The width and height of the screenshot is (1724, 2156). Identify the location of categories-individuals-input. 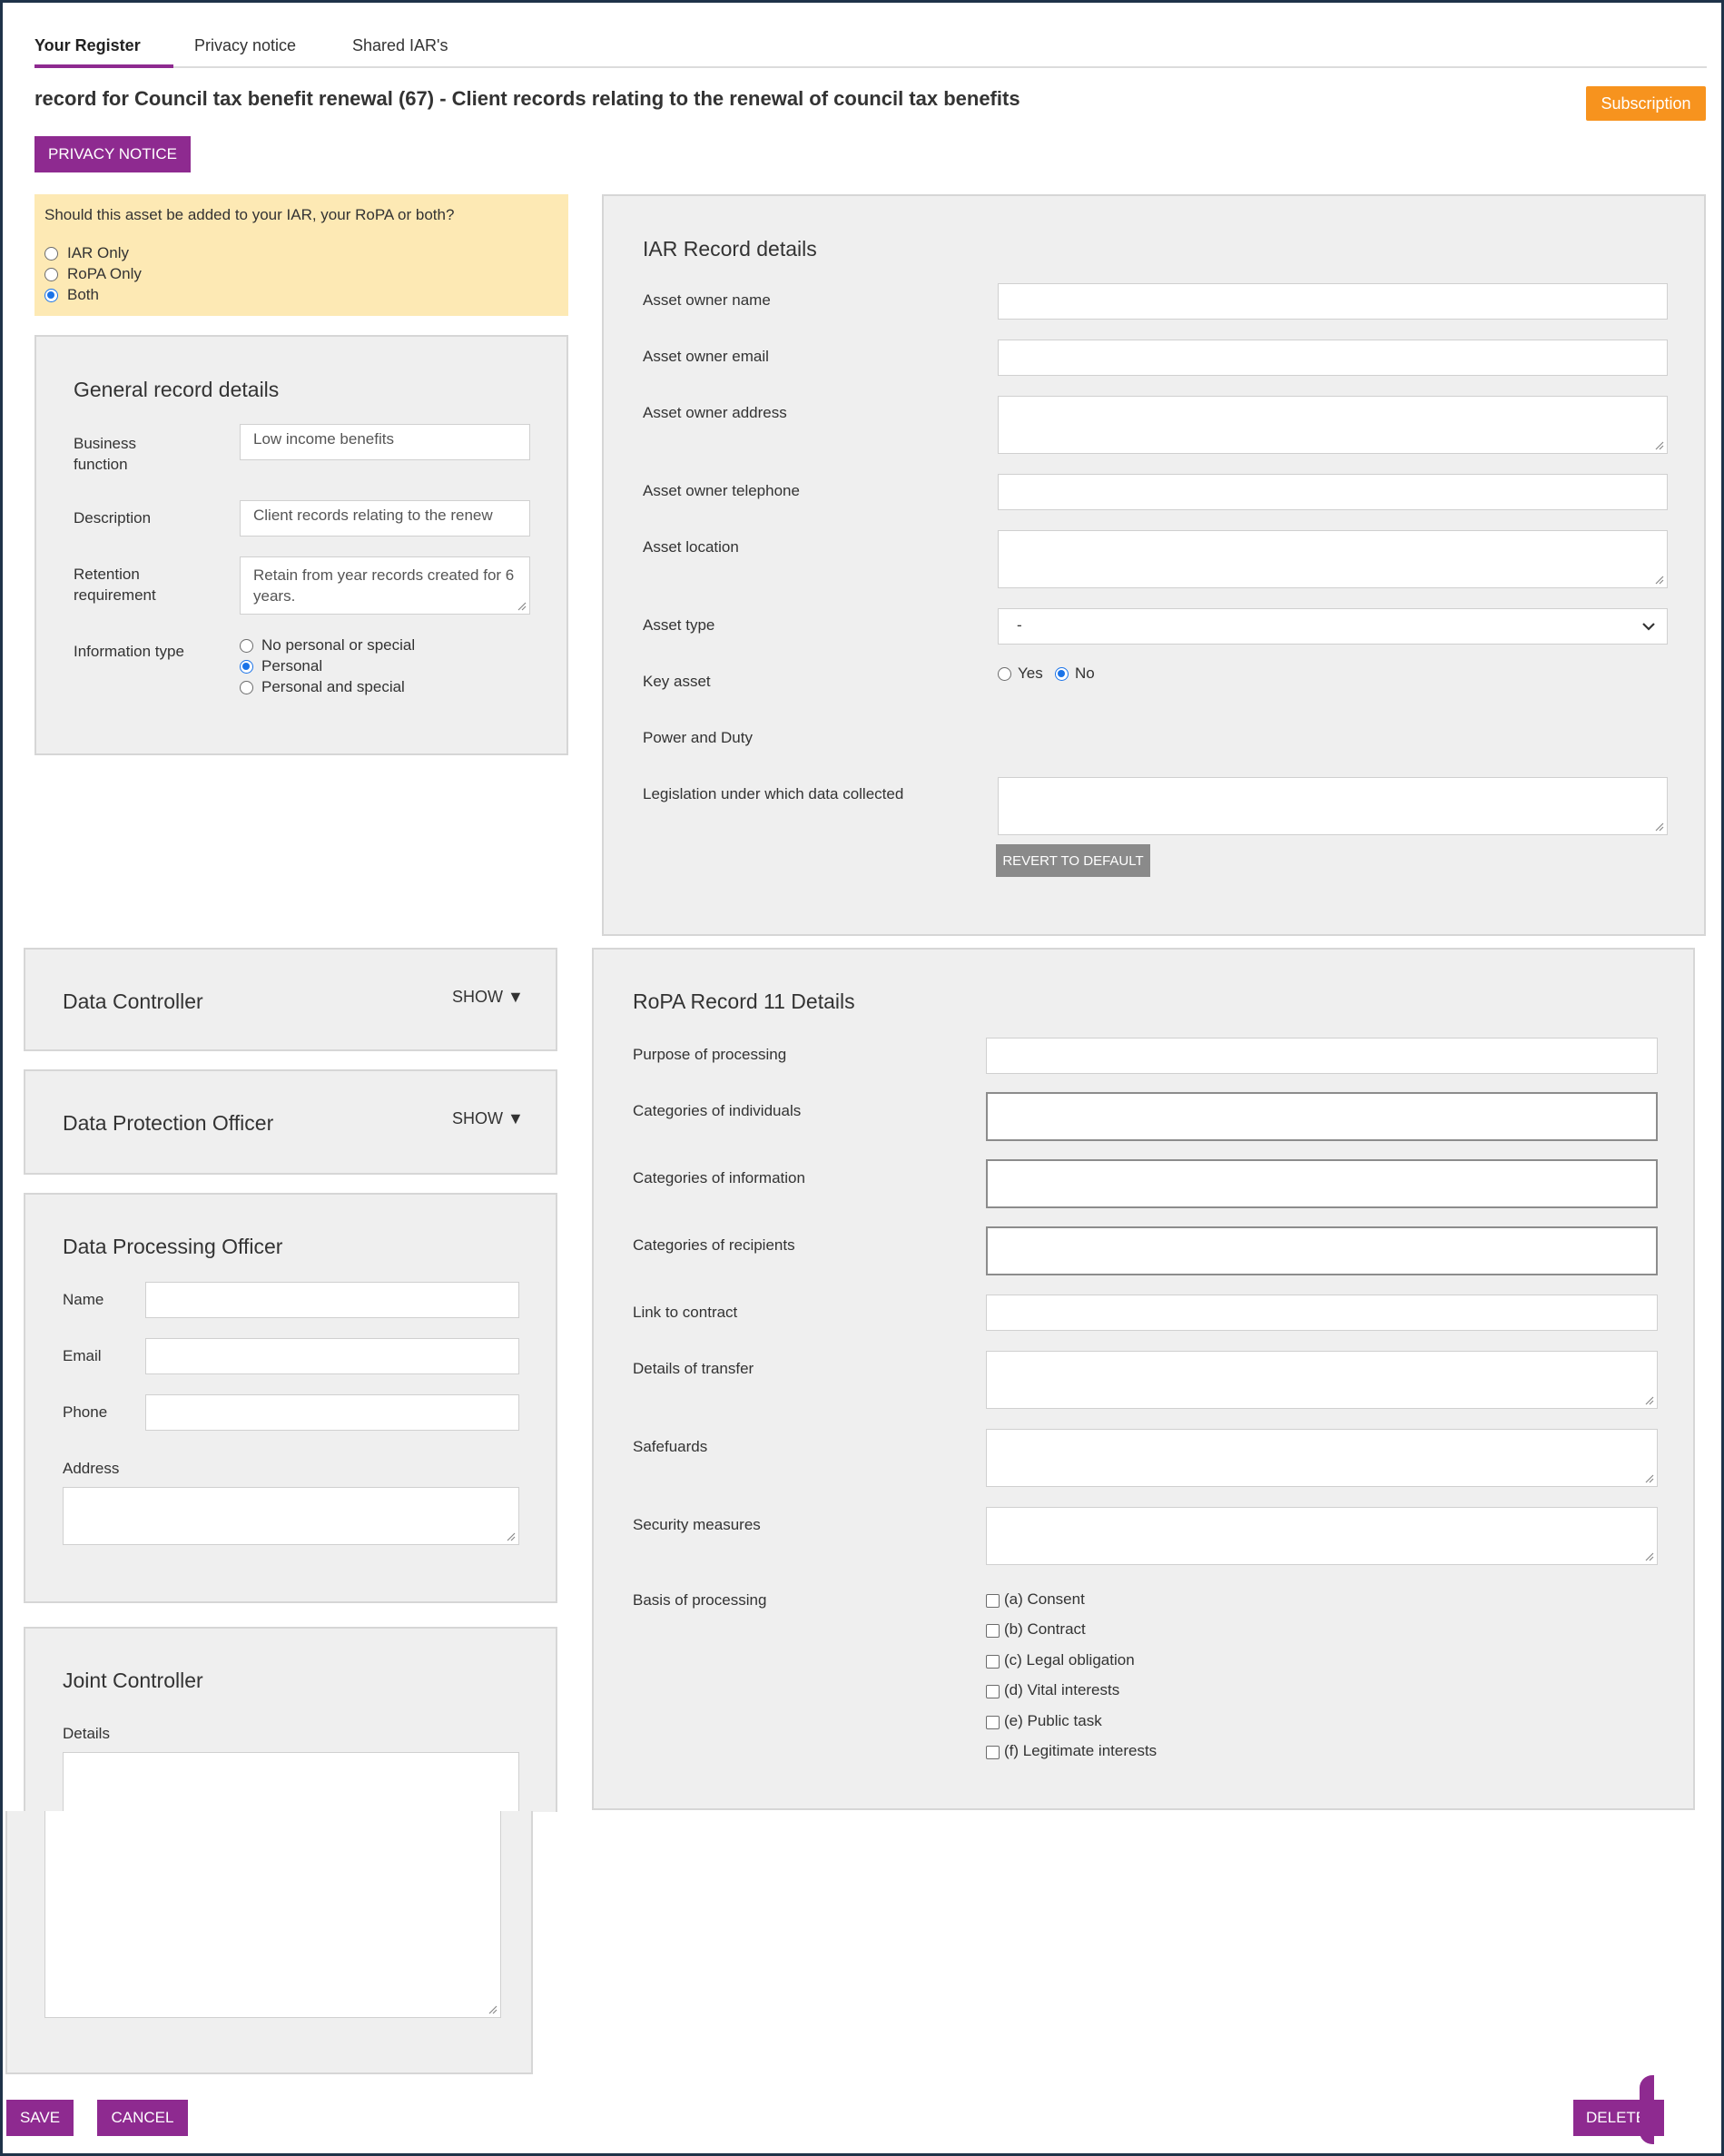
(1322, 1116).